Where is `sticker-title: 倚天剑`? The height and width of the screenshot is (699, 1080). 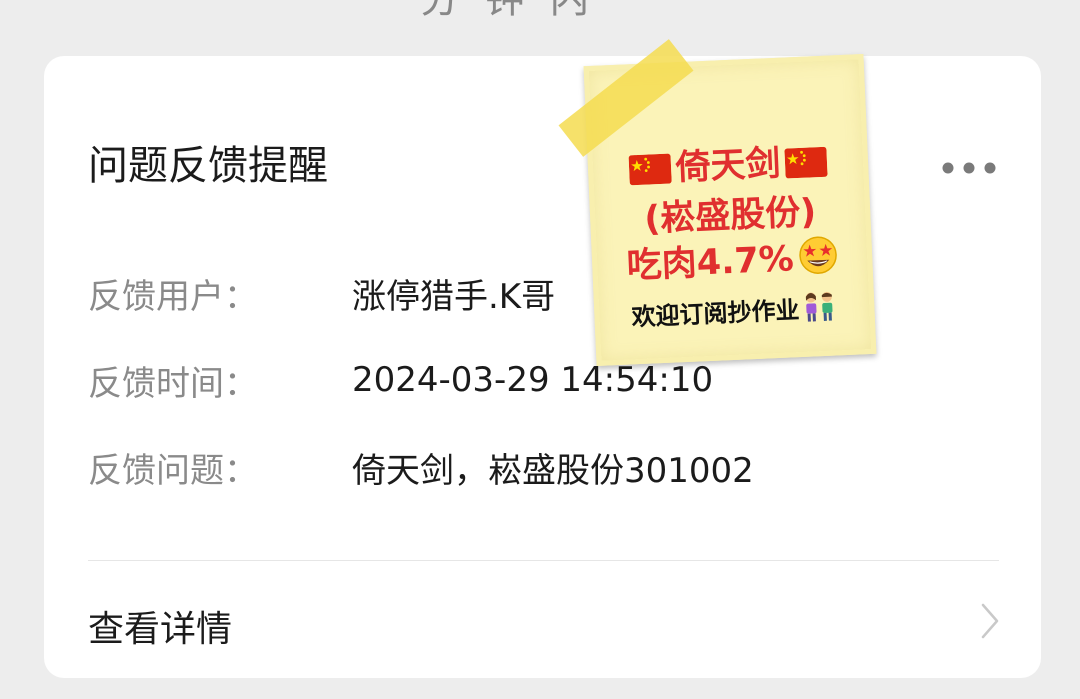
sticker-title: 倚天剑 is located at coordinates (728, 166).